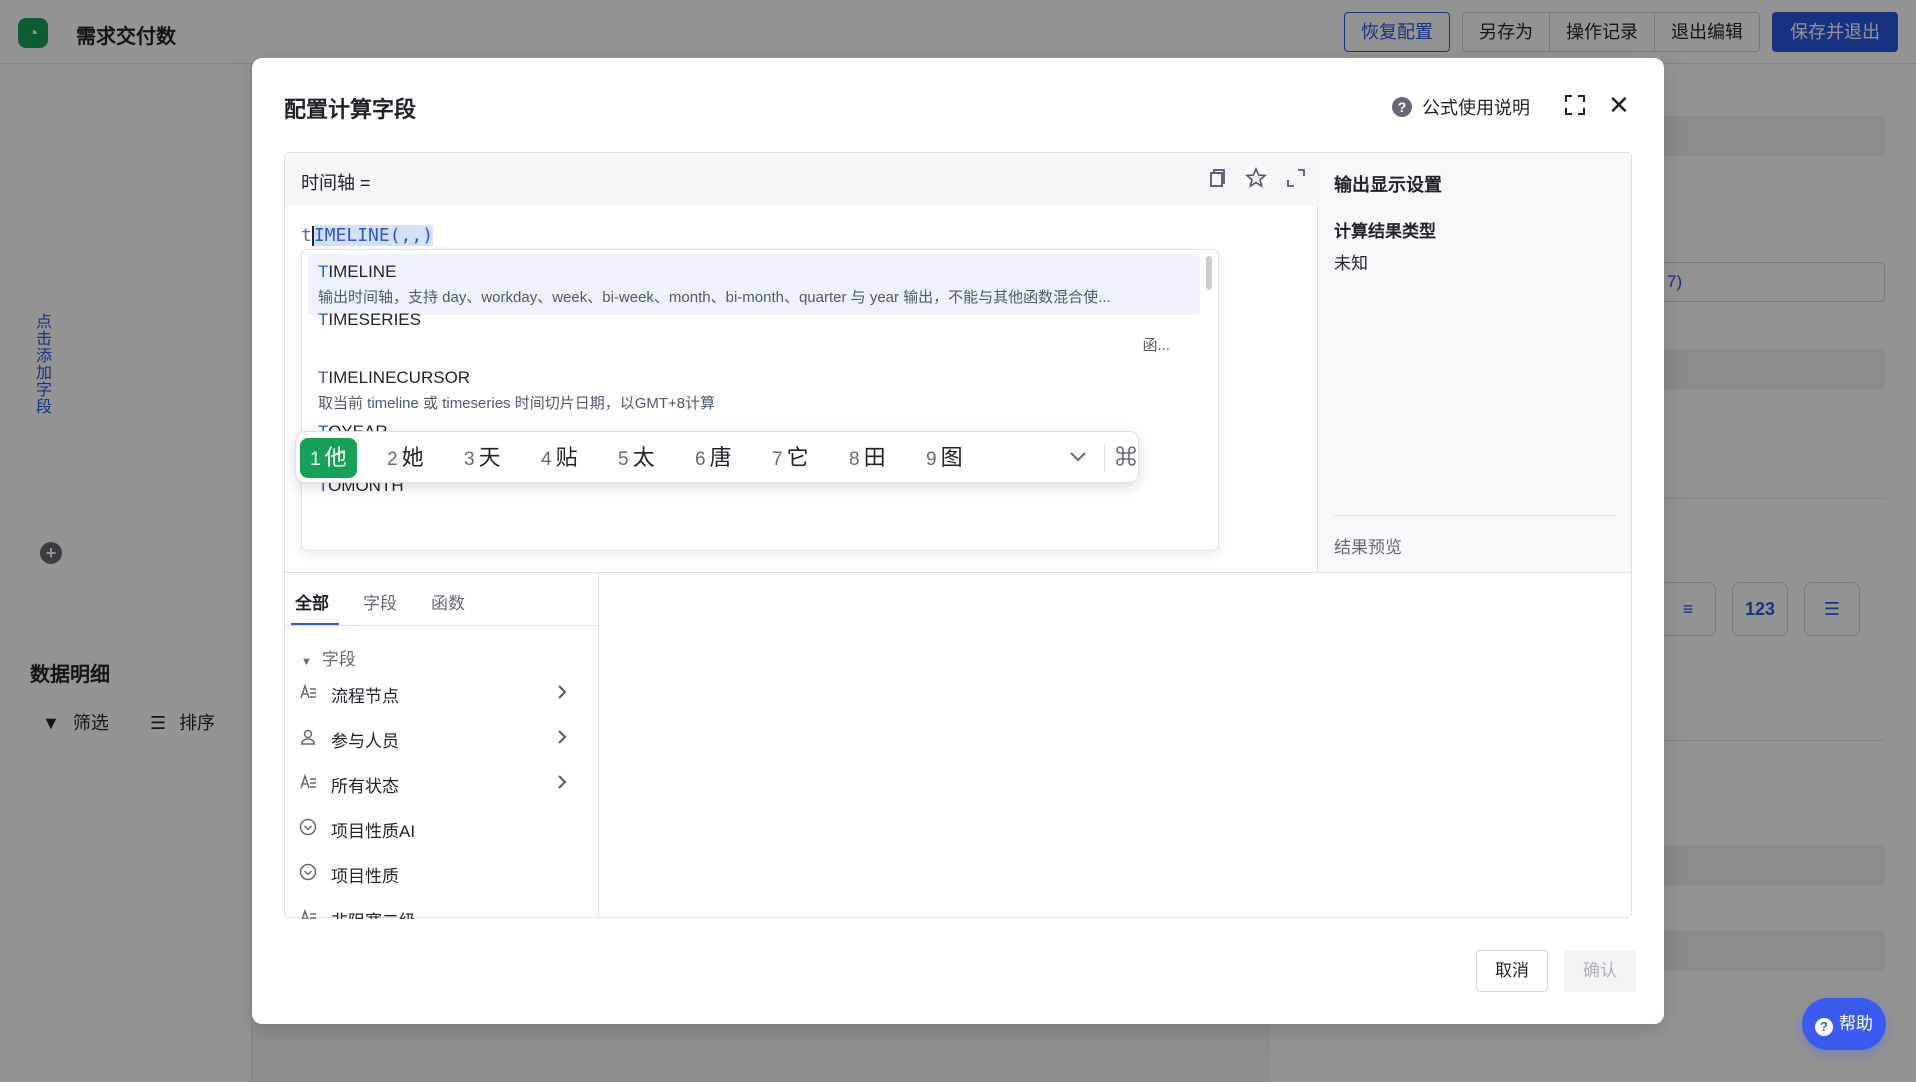 The width and height of the screenshot is (1916, 1082). Describe the element at coordinates (1216, 178) in the screenshot. I see `copy-icon` at that location.